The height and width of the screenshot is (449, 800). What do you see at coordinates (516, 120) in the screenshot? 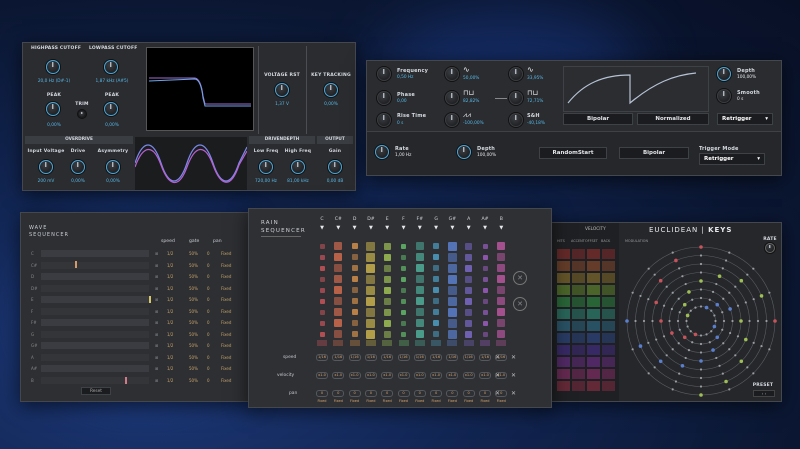
I see `sample-hold-knob` at bounding box center [516, 120].